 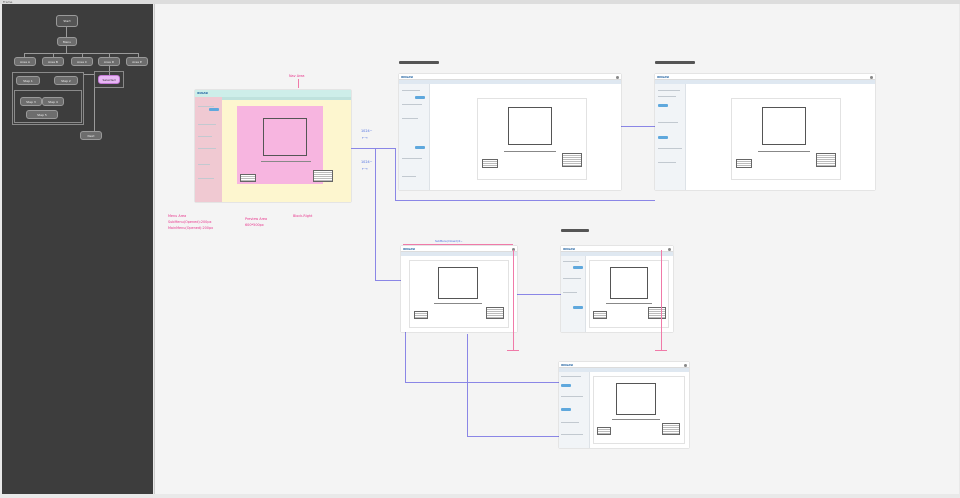 What do you see at coordinates (109, 61) in the screenshot?
I see `flow-node-area-d: Area D` at bounding box center [109, 61].